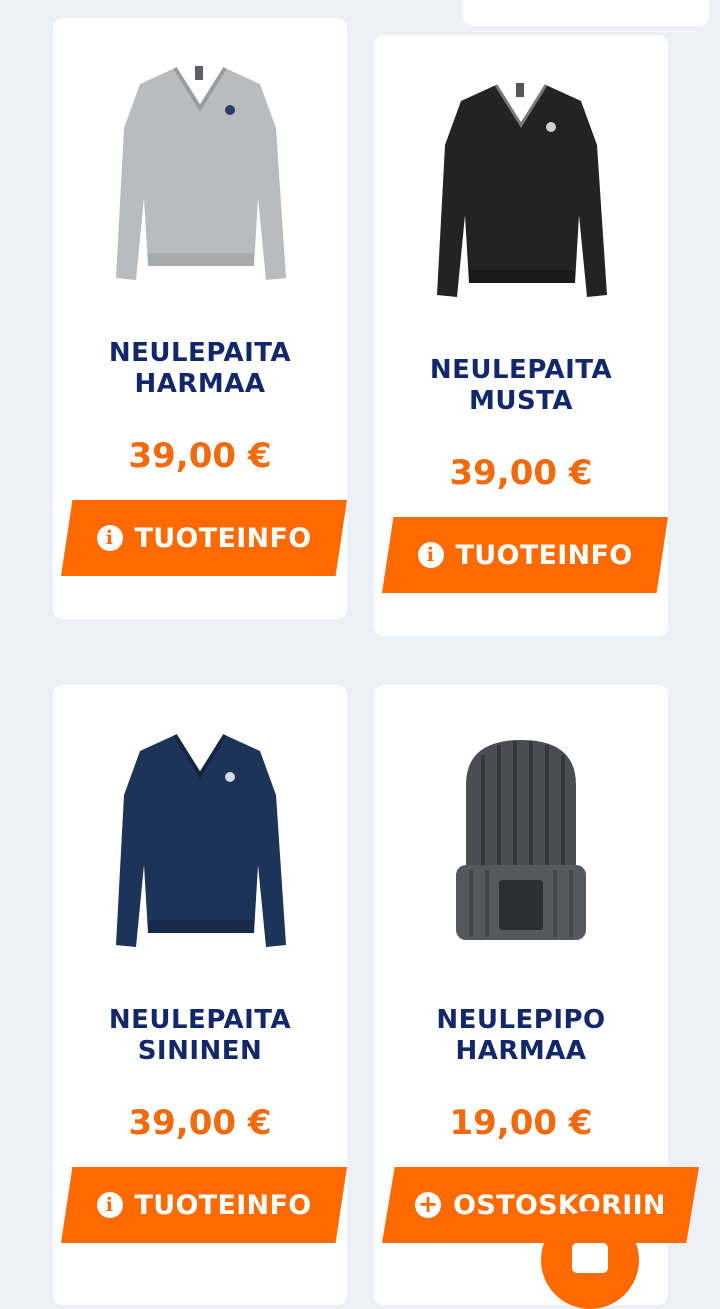  I want to click on cart-icon, so click(590, 1258).